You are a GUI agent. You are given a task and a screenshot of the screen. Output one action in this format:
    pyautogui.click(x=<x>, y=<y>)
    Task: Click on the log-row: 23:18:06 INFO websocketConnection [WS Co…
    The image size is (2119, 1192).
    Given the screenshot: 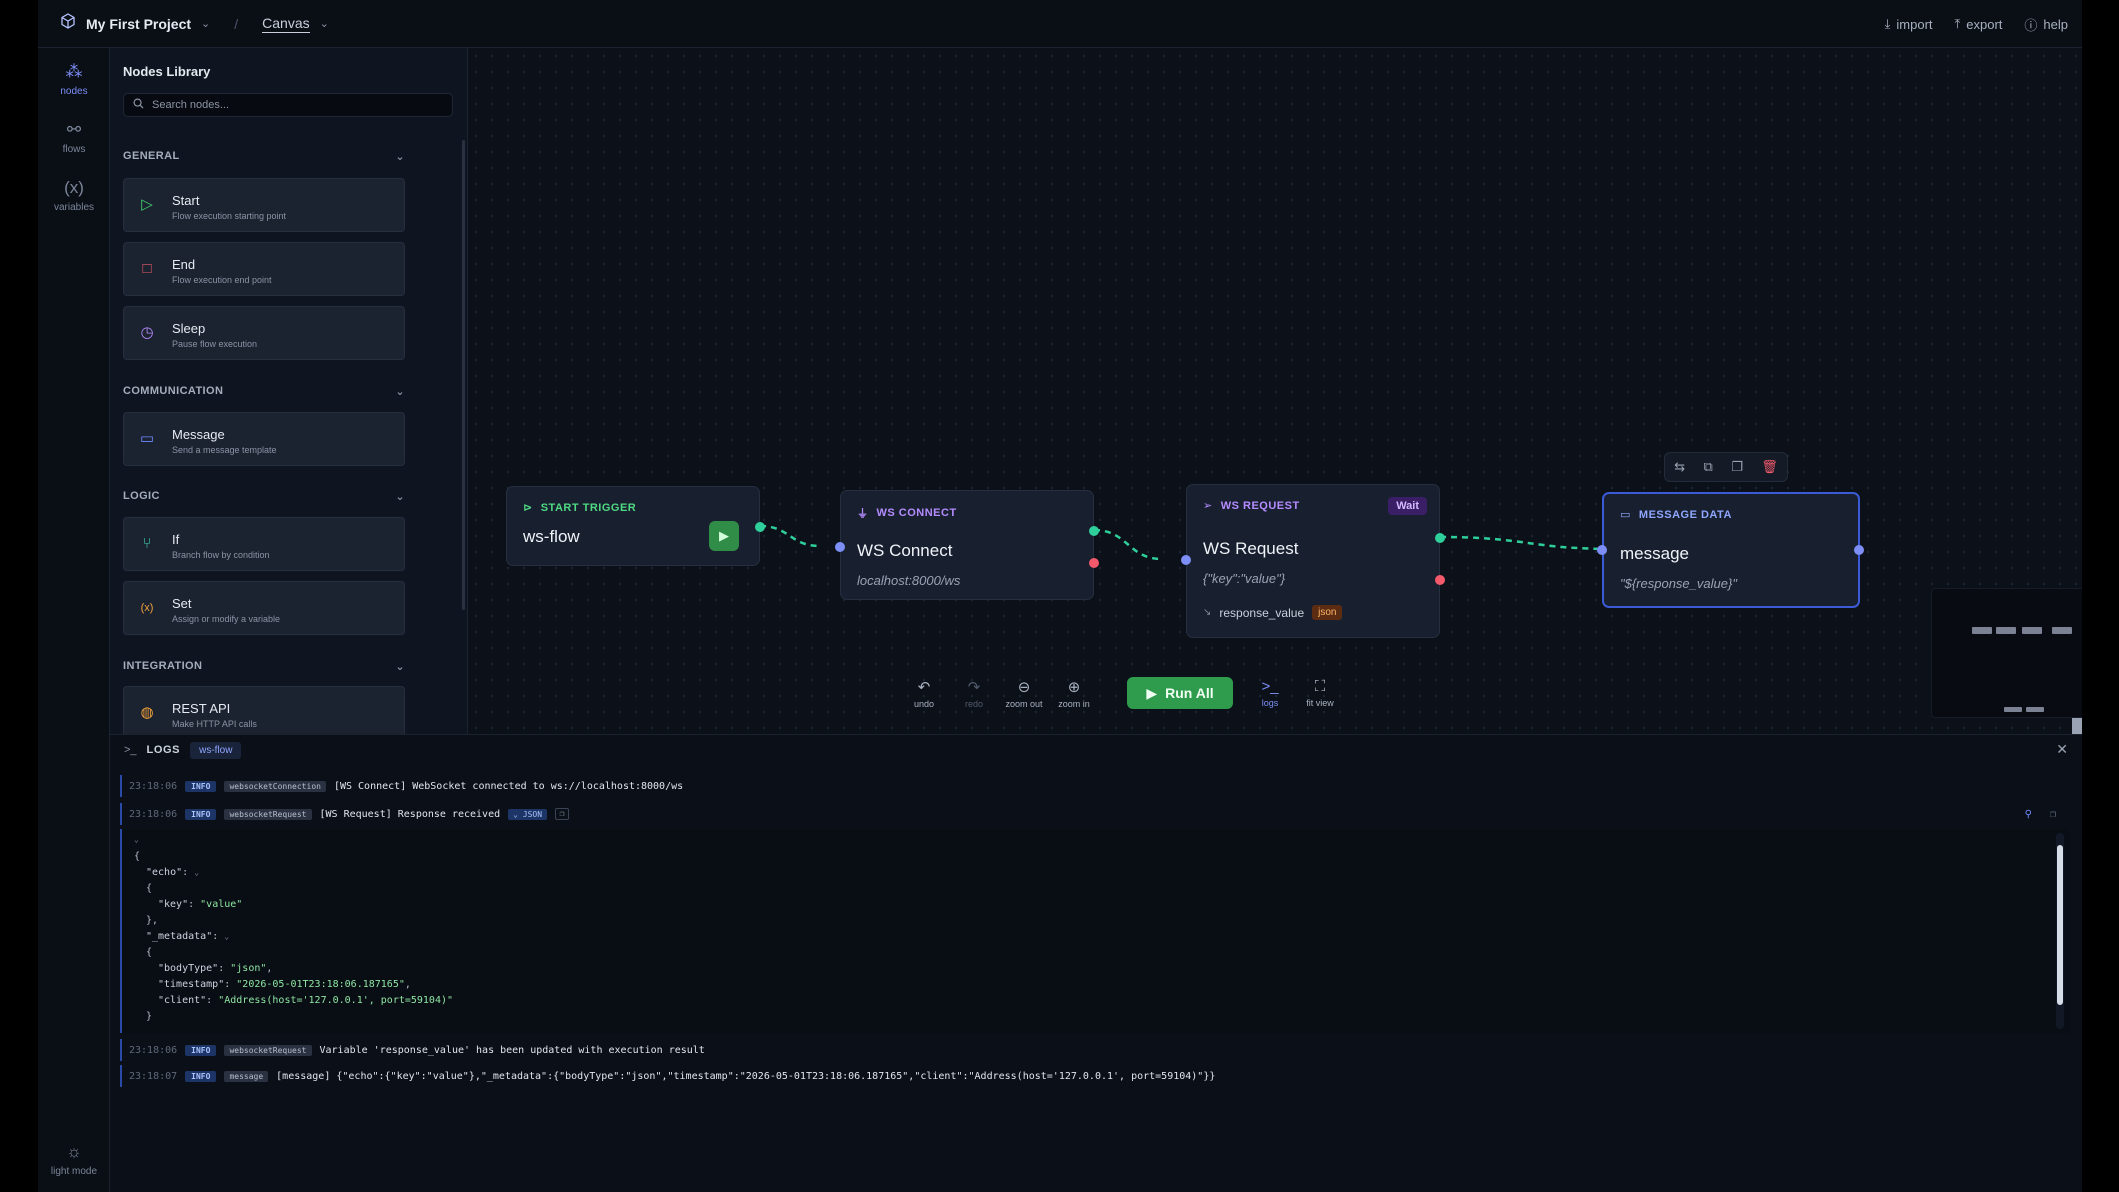 What is the action you would take?
    pyautogui.click(x=1095, y=786)
    